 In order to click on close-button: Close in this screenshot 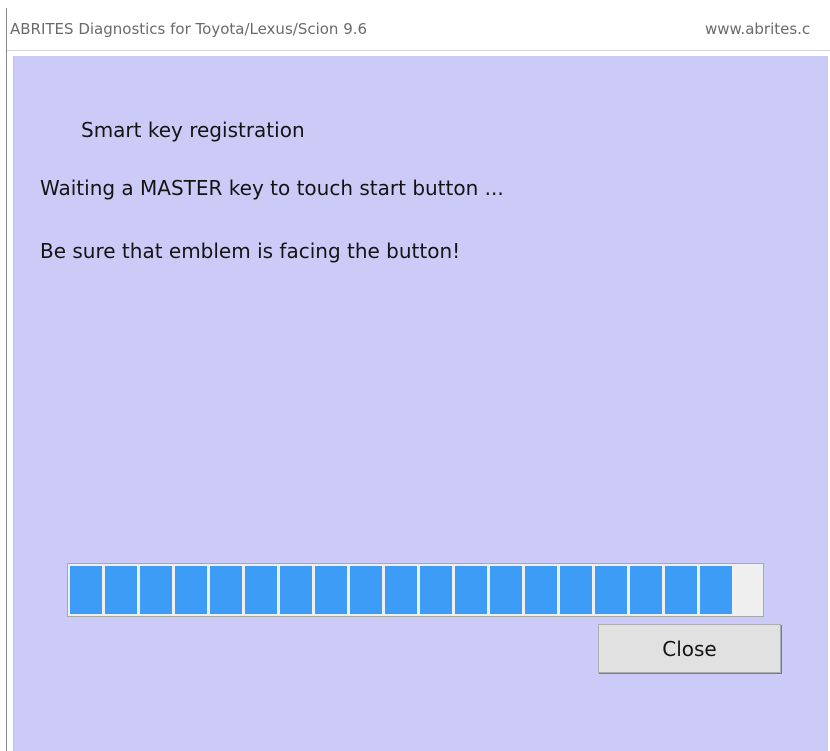, I will do `click(689, 648)`.